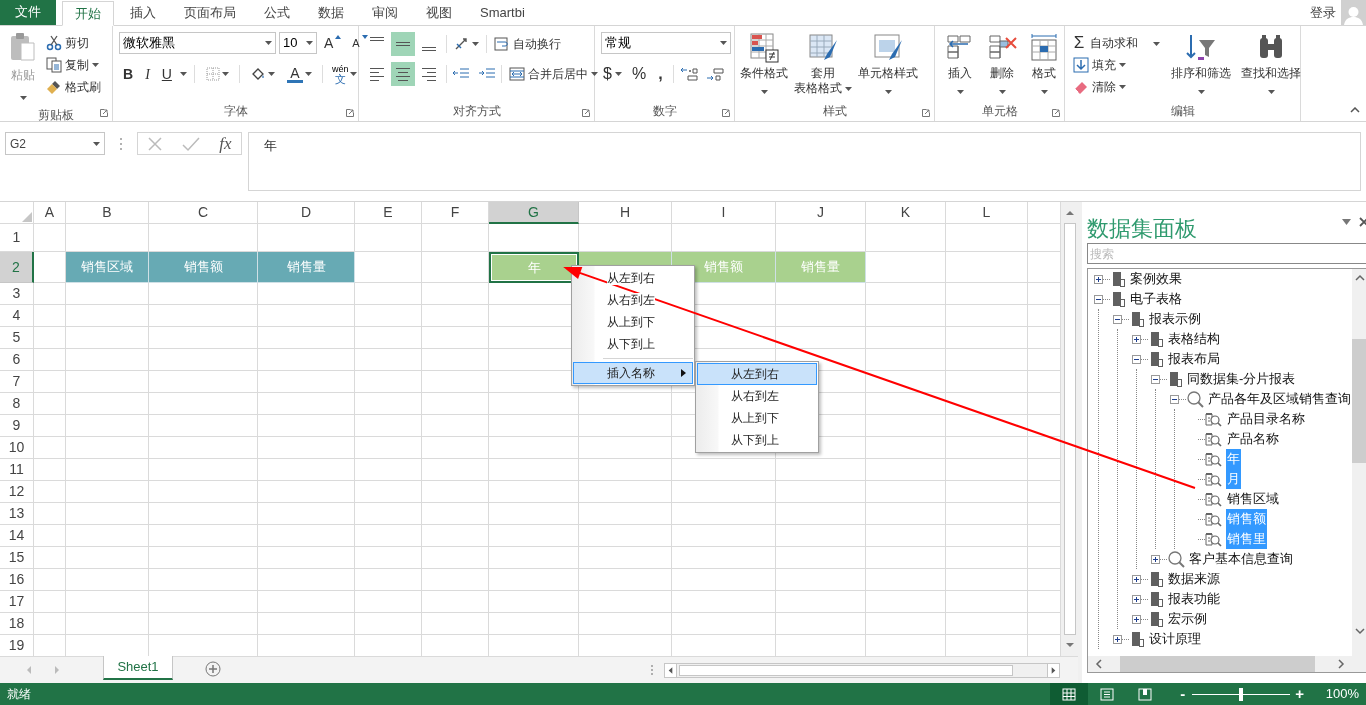 Image resolution: width=1366 pixels, height=705 pixels. I want to click on status-text: 就绪, so click(19, 694).